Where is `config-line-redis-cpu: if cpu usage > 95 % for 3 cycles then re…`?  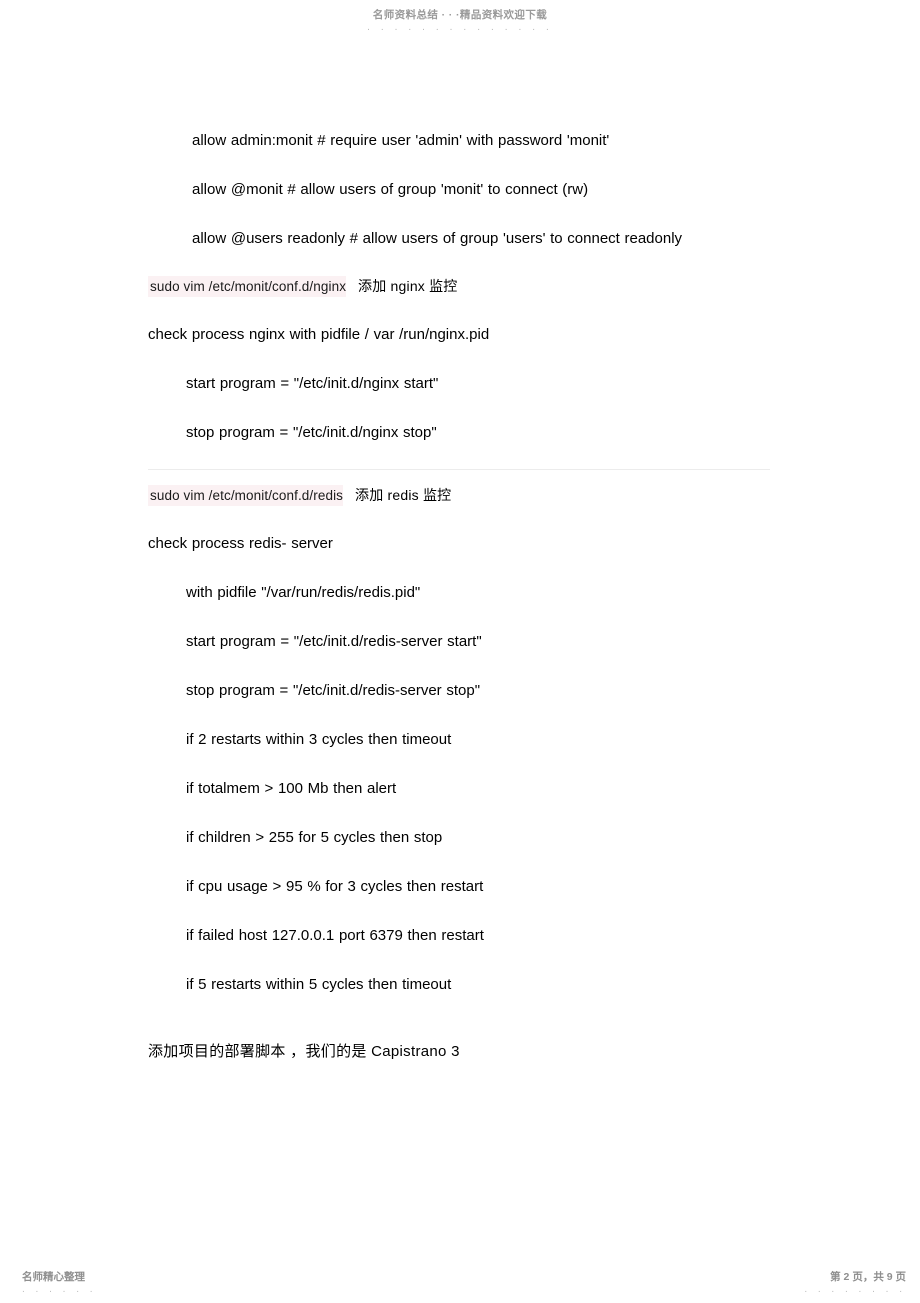 config-line-redis-cpu: if cpu usage > 95 % for 3 cycles then re… is located at coordinates (335, 886).